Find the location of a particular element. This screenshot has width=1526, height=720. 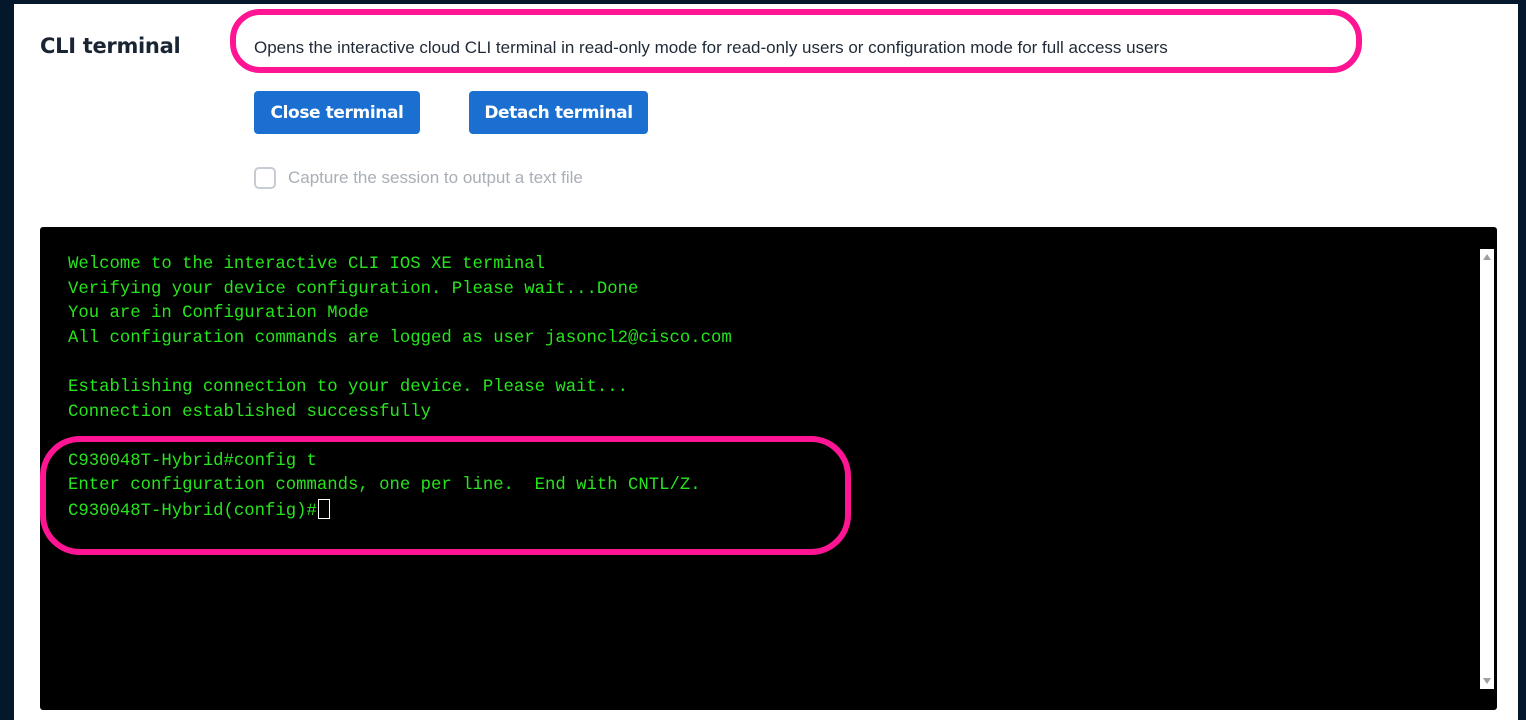

terminal-scrollbar is located at coordinates (1487, 469).